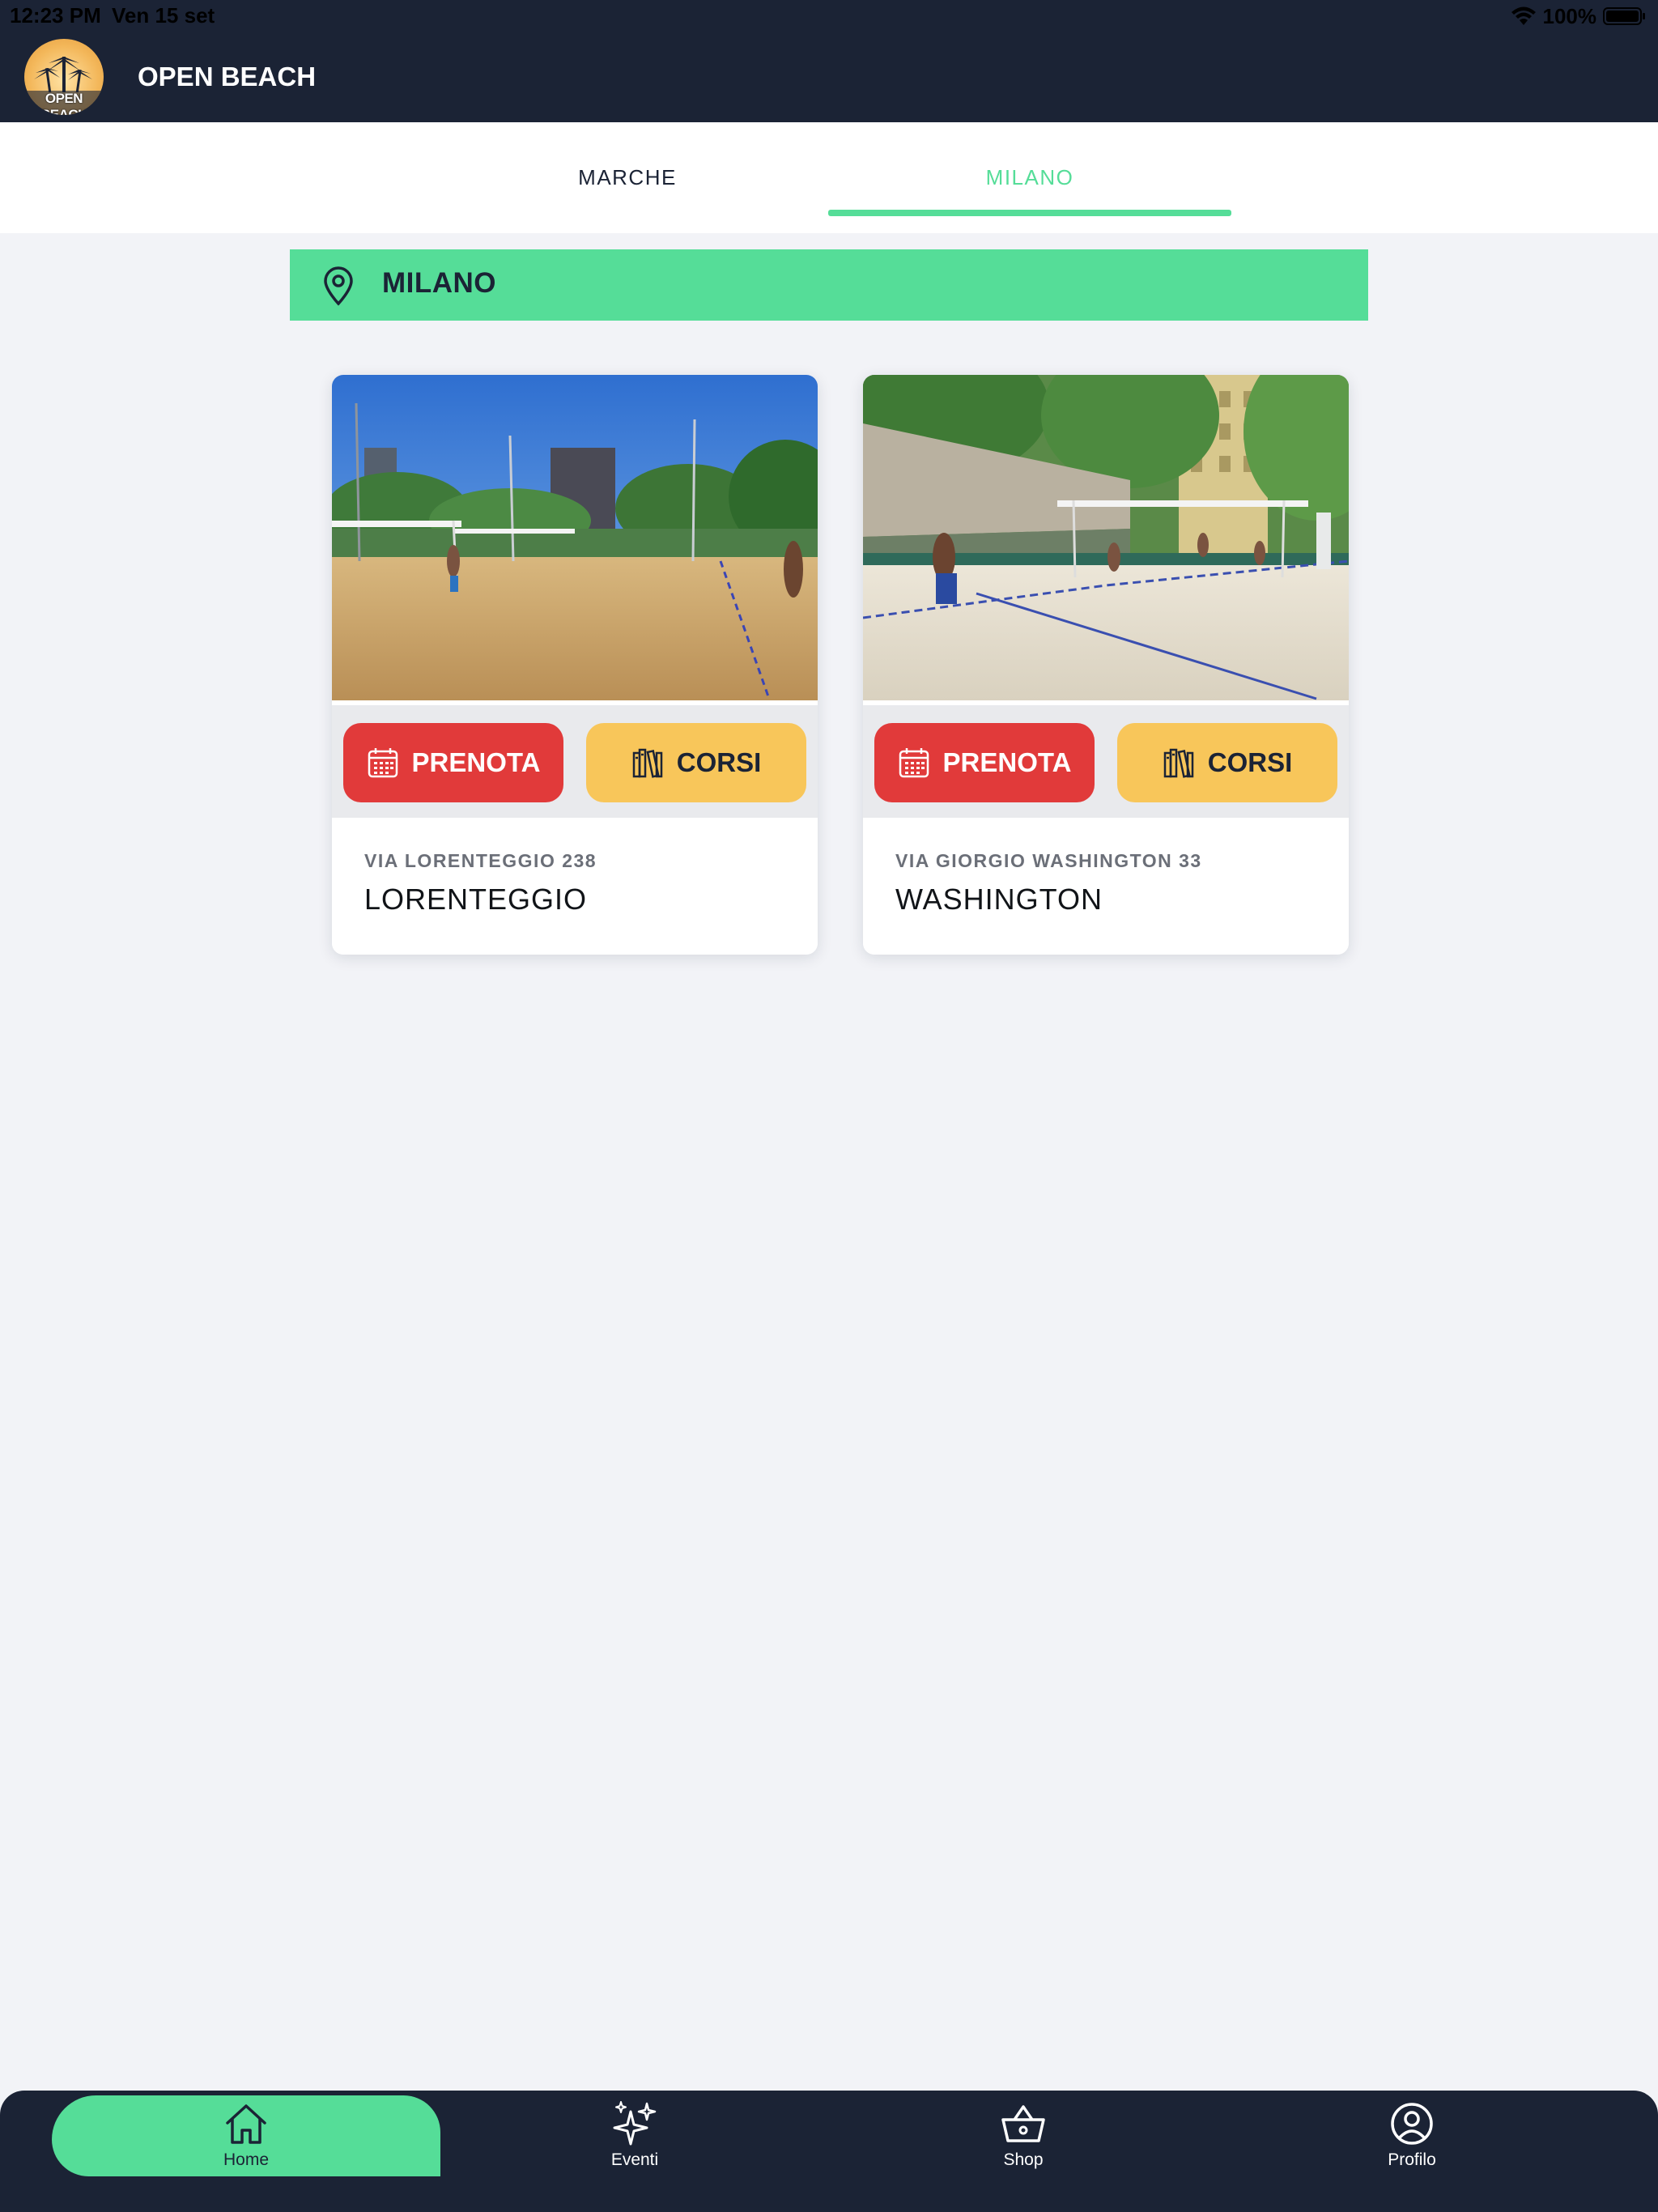  What do you see at coordinates (635, 2123) in the screenshot?
I see `sparkles-icon` at bounding box center [635, 2123].